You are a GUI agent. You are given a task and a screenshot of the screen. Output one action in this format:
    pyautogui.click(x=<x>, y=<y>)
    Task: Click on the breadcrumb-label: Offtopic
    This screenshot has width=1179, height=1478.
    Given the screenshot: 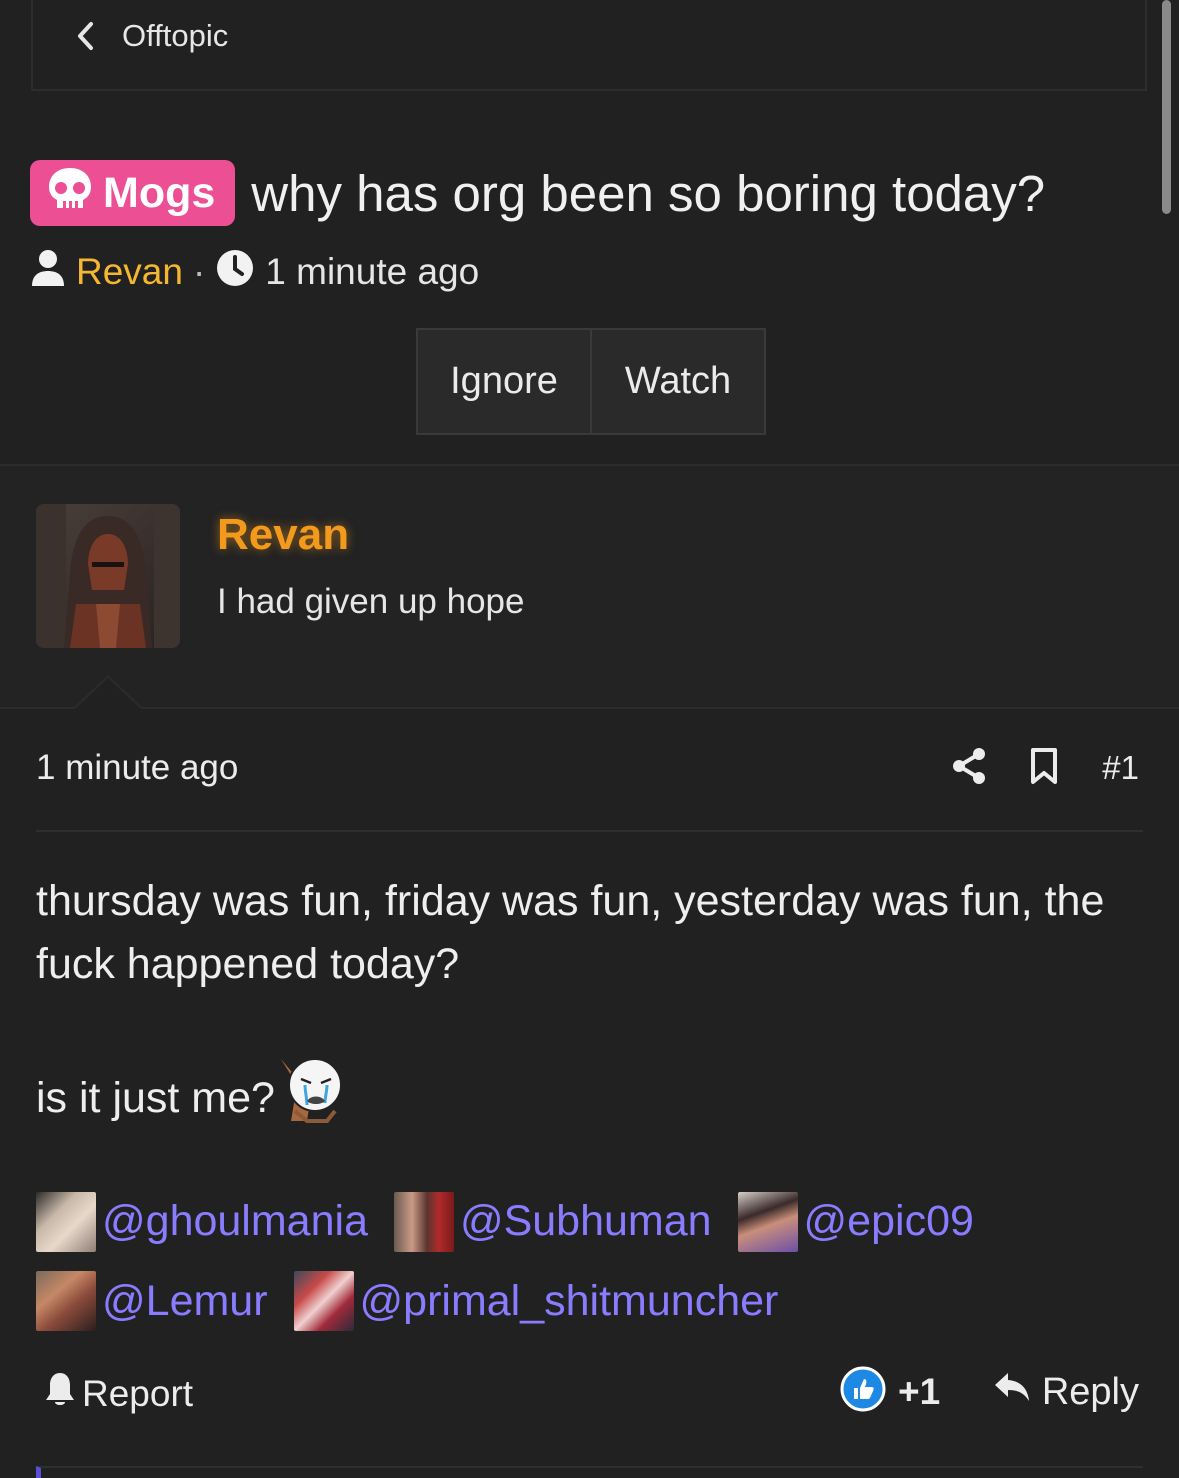 What is the action you would take?
    pyautogui.click(x=175, y=36)
    